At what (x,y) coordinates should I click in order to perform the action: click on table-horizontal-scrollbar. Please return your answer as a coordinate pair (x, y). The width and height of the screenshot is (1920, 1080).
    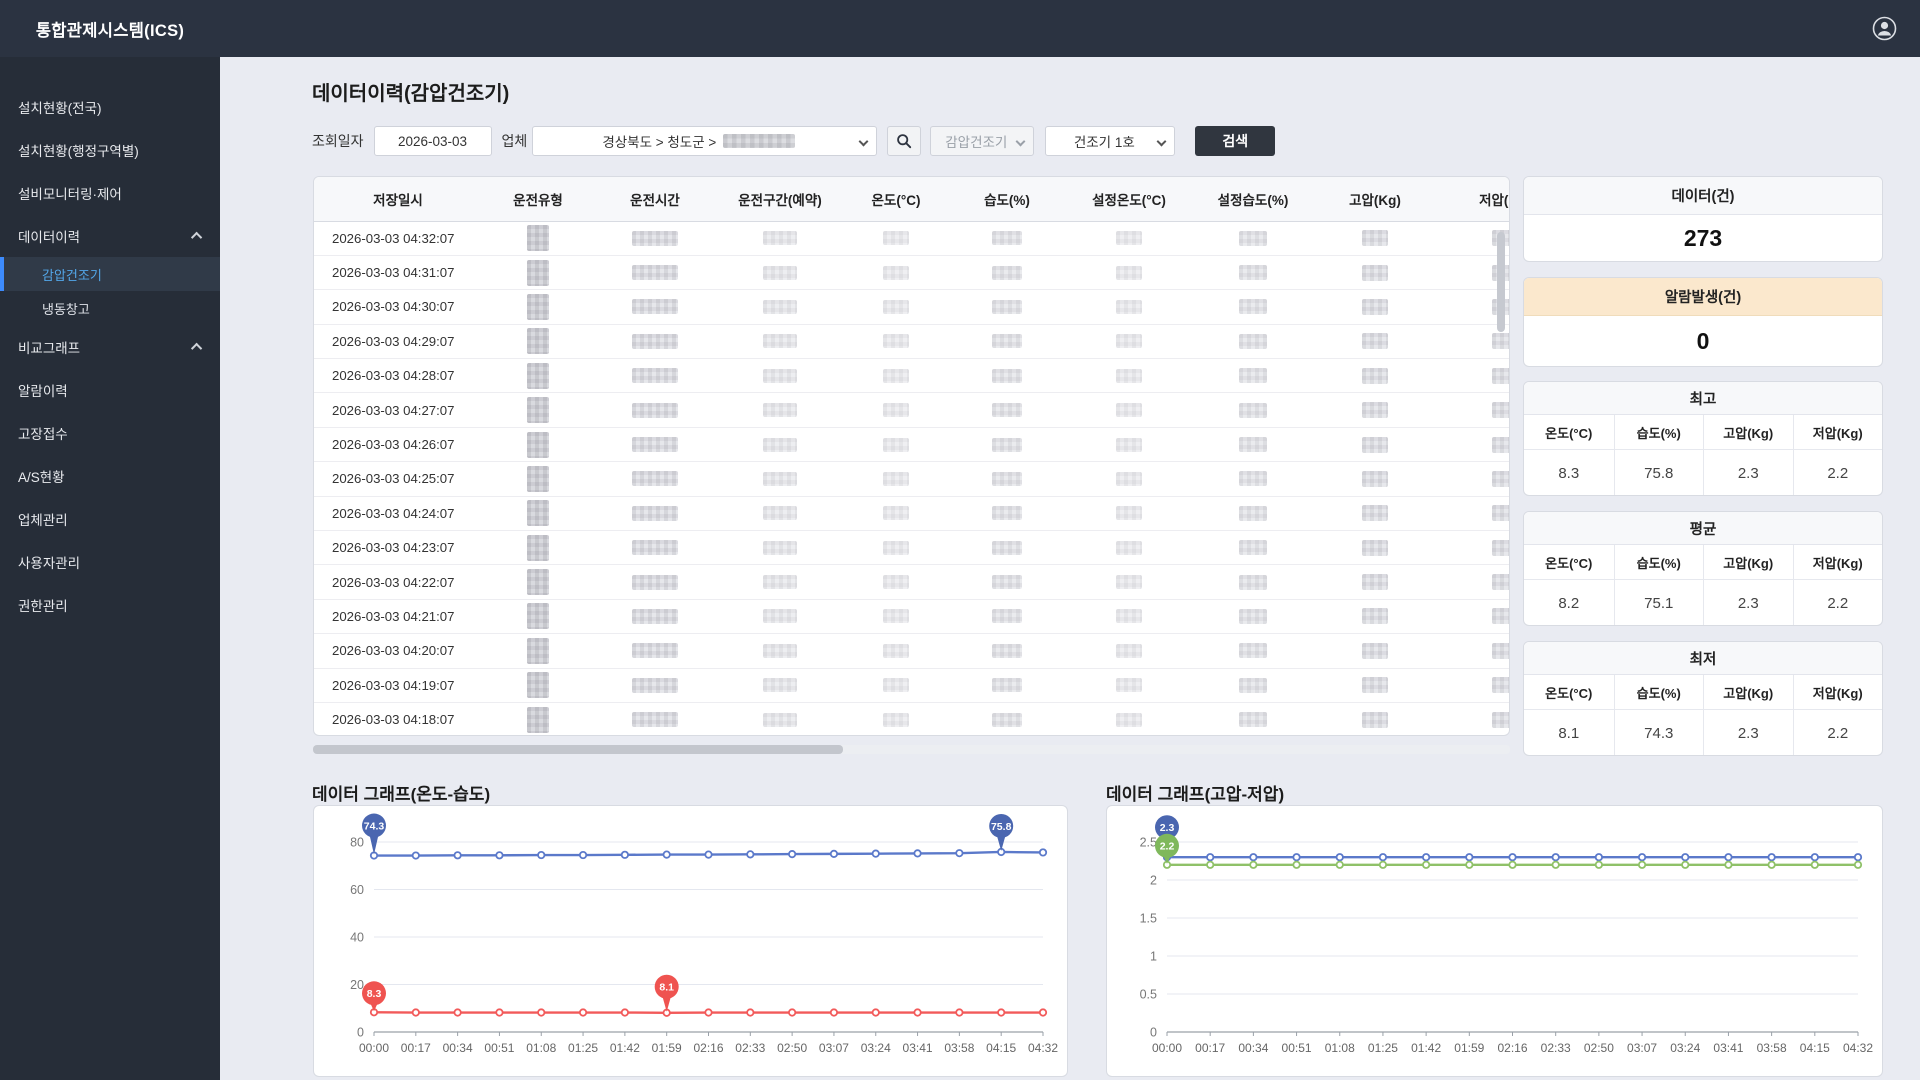
    Looking at the image, I should click on (578, 749).